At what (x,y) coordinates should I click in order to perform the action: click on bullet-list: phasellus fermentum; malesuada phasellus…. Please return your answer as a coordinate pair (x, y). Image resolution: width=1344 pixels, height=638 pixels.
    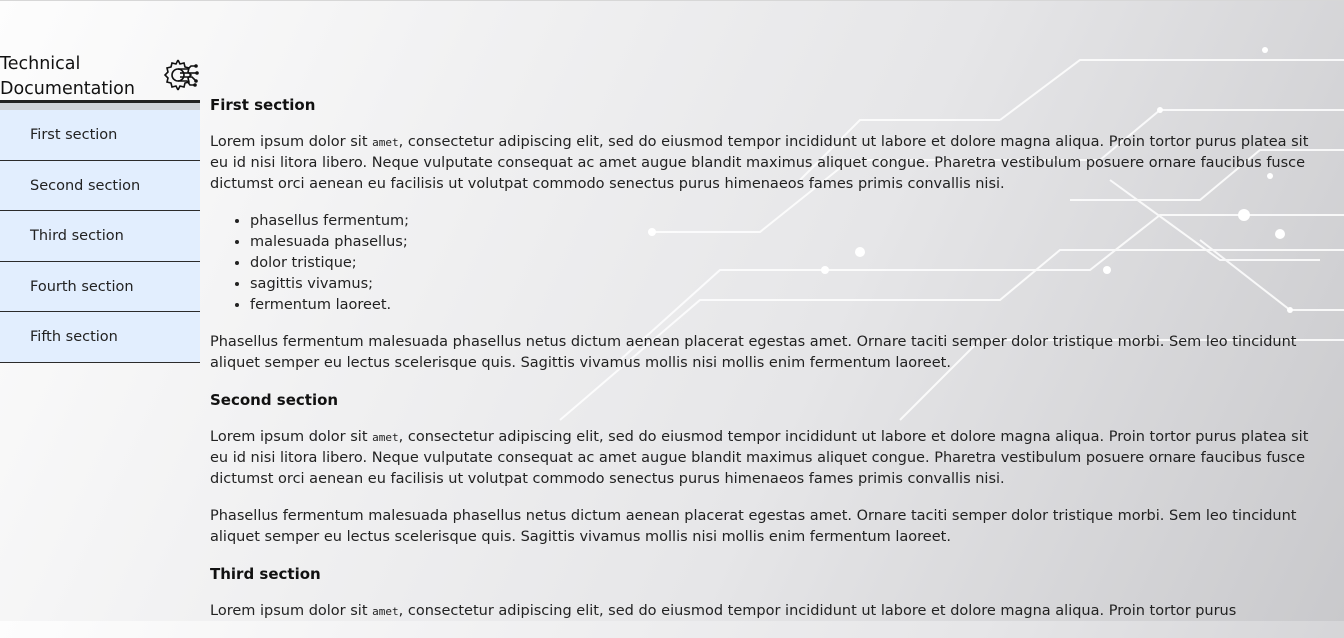
    Looking at the image, I should click on (770, 263).